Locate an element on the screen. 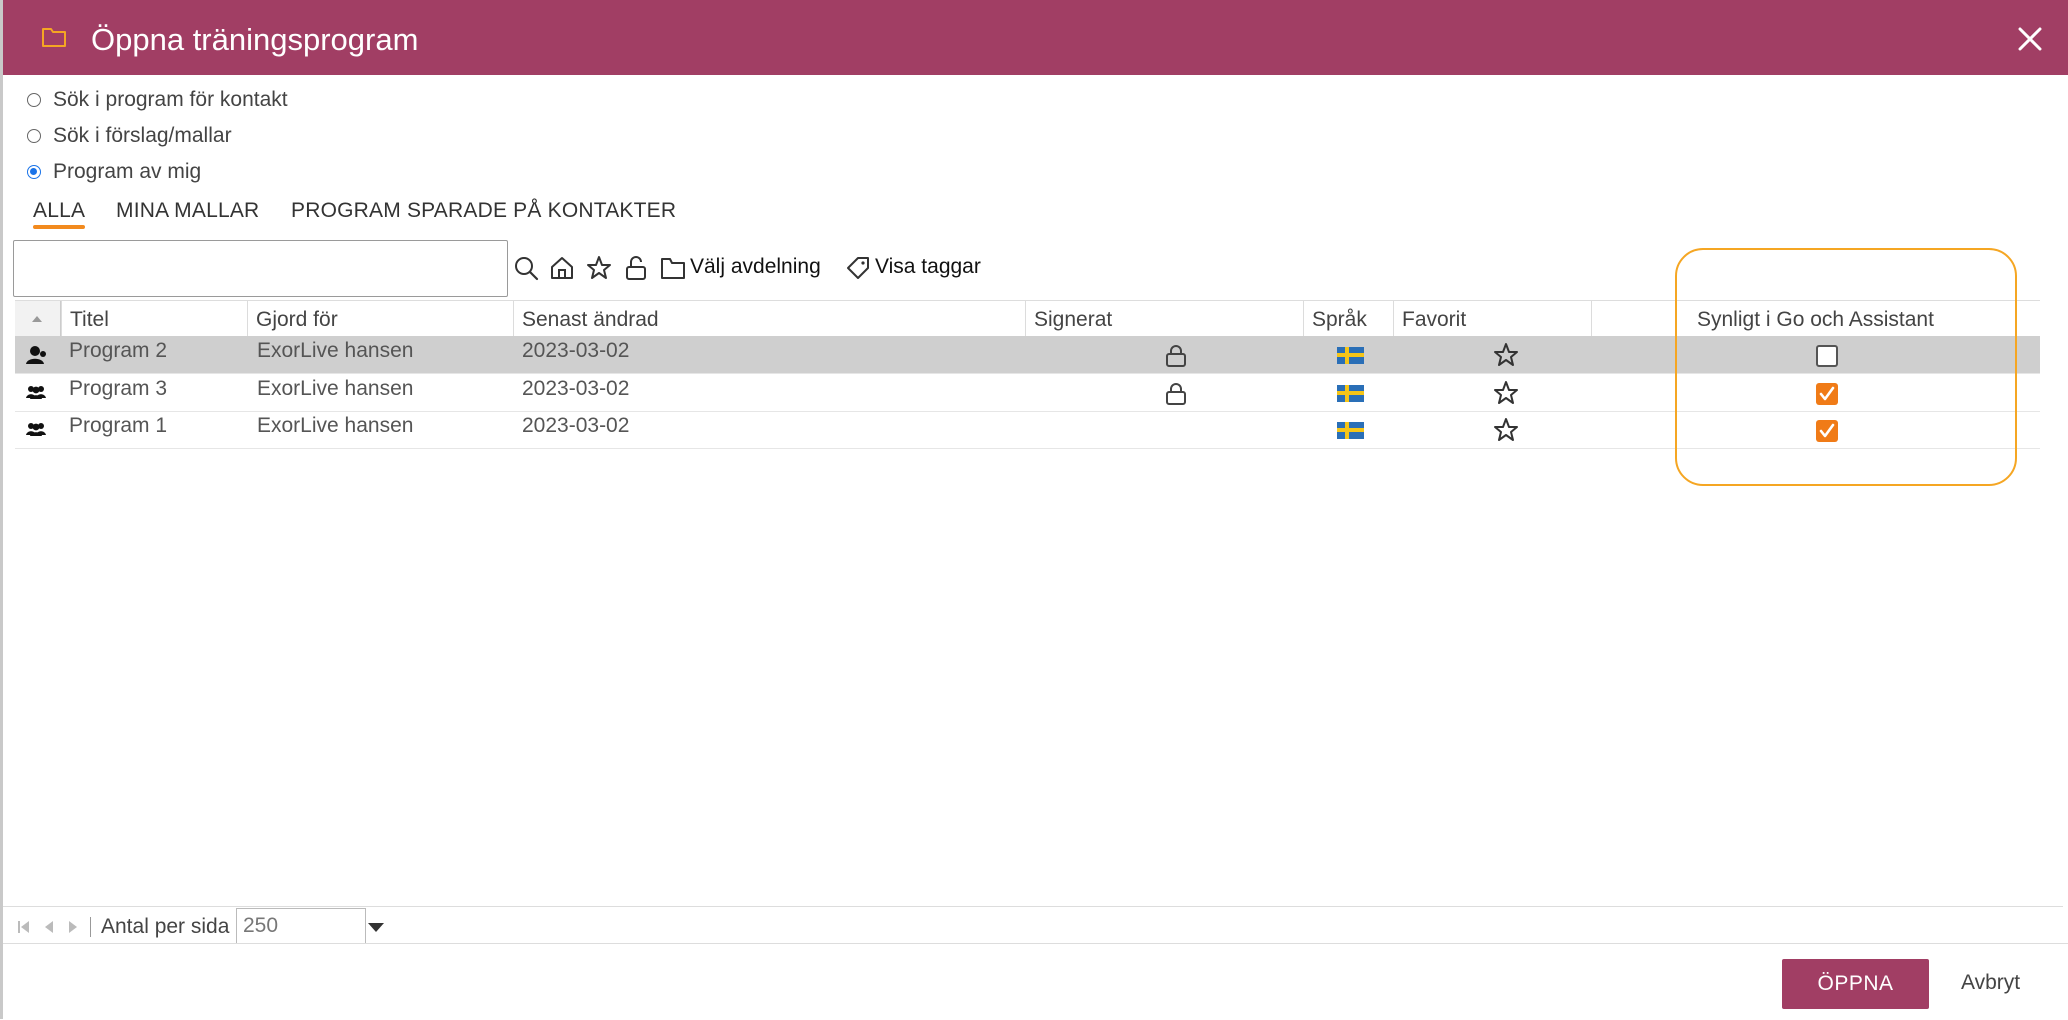  star-icon is located at coordinates (599, 268).